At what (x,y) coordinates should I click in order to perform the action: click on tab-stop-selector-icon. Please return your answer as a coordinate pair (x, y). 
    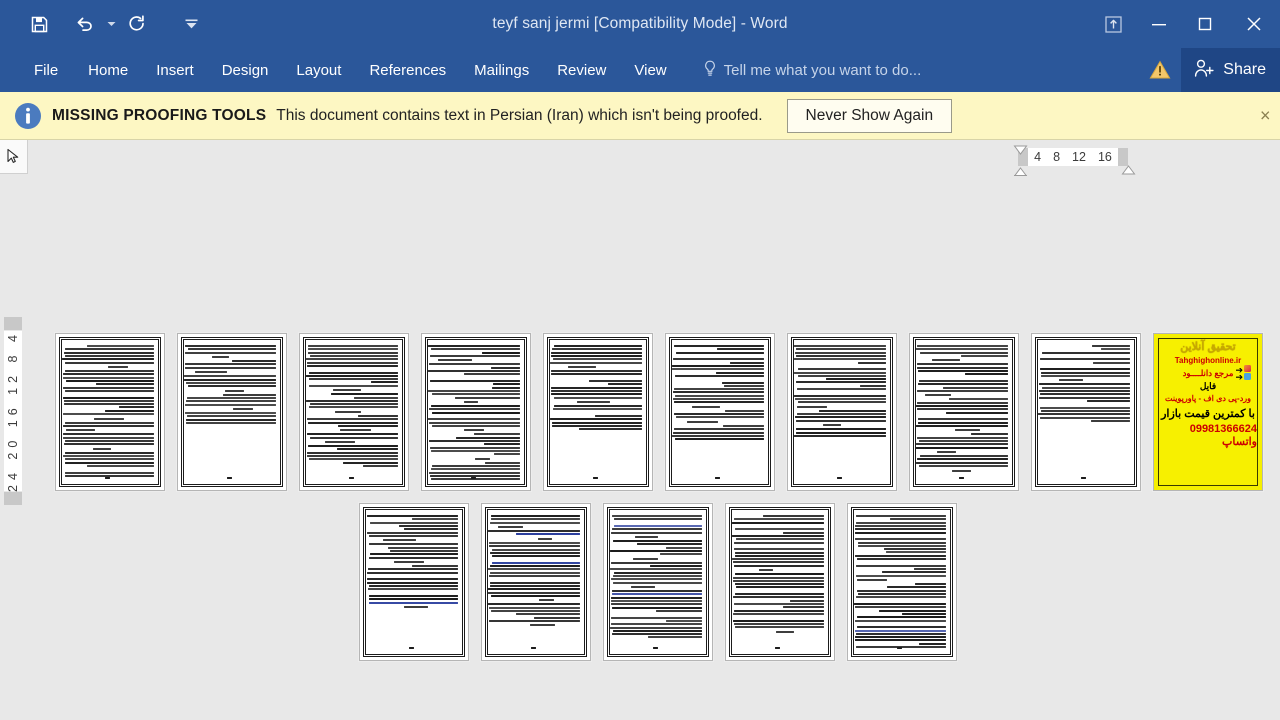
    Looking at the image, I should click on (14, 157).